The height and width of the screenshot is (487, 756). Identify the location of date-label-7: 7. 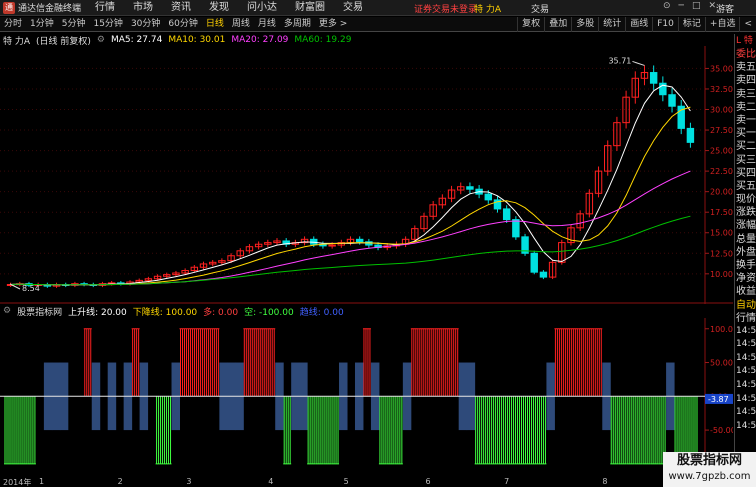
(507, 481).